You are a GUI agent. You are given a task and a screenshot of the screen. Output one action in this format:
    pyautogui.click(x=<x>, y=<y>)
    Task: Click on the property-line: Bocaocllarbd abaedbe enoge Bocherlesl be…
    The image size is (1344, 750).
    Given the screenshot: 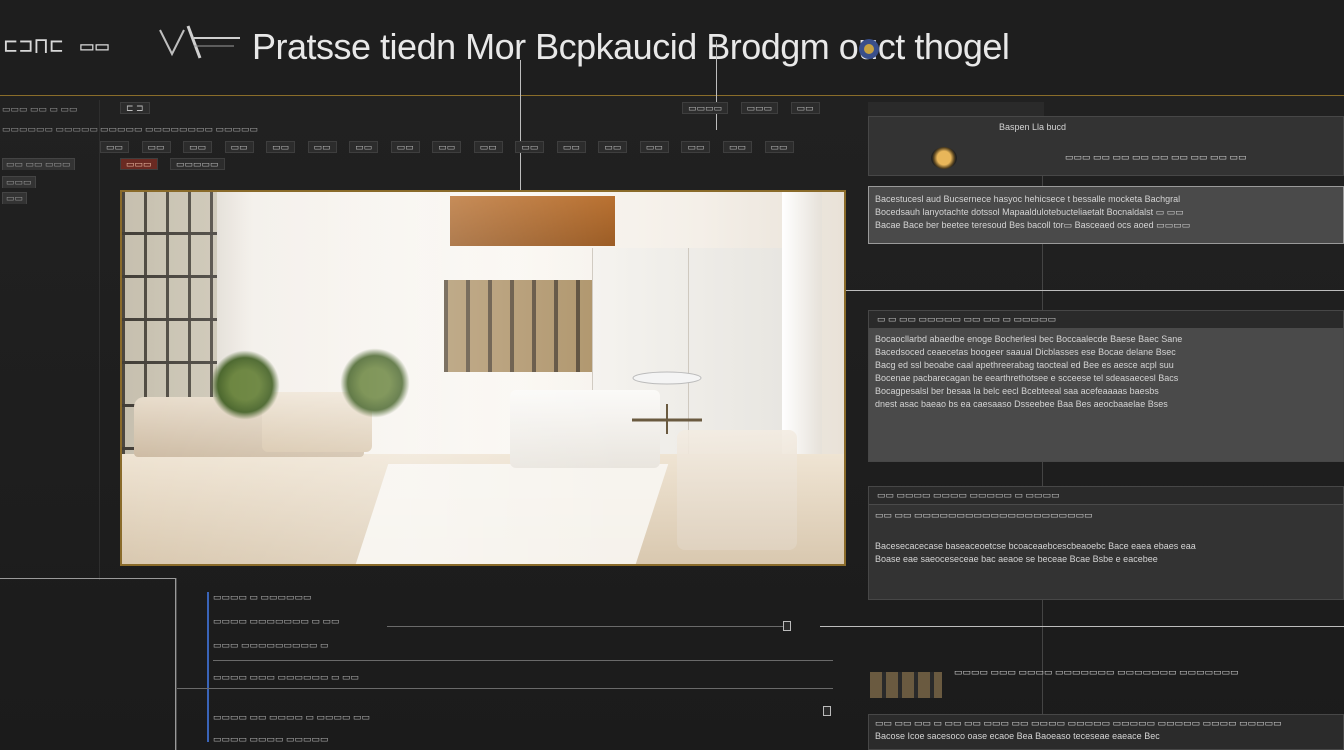 What is the action you would take?
    pyautogui.click(x=1029, y=339)
    